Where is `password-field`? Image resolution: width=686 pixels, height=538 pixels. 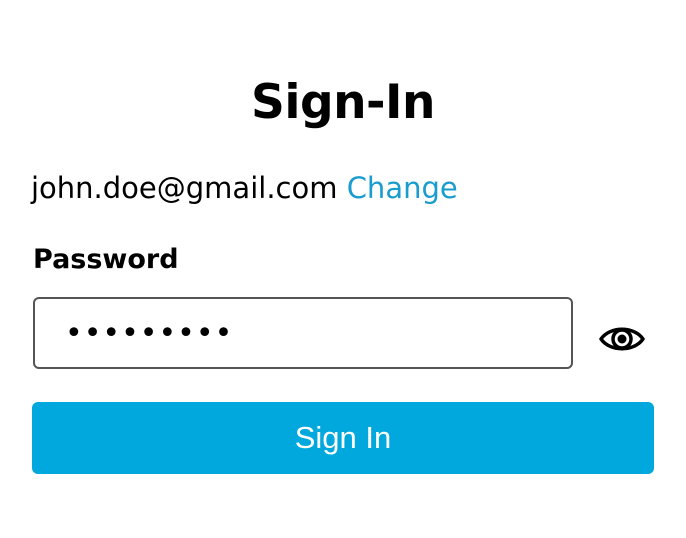 password-field is located at coordinates (303, 333).